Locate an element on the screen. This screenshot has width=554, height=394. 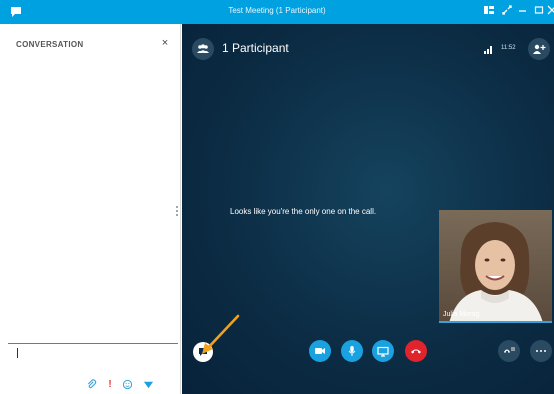
send-icon is located at coordinates (148, 385).